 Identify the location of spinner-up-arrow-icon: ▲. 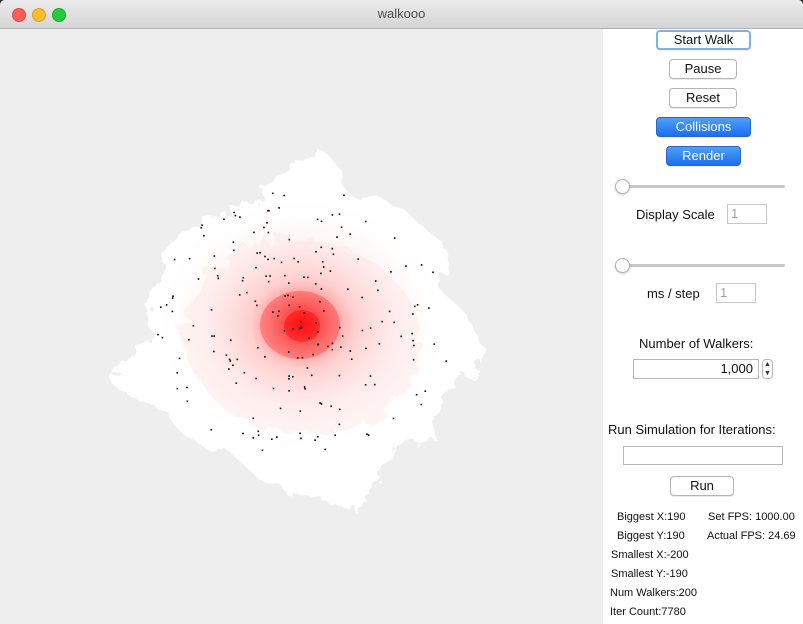
(767, 364).